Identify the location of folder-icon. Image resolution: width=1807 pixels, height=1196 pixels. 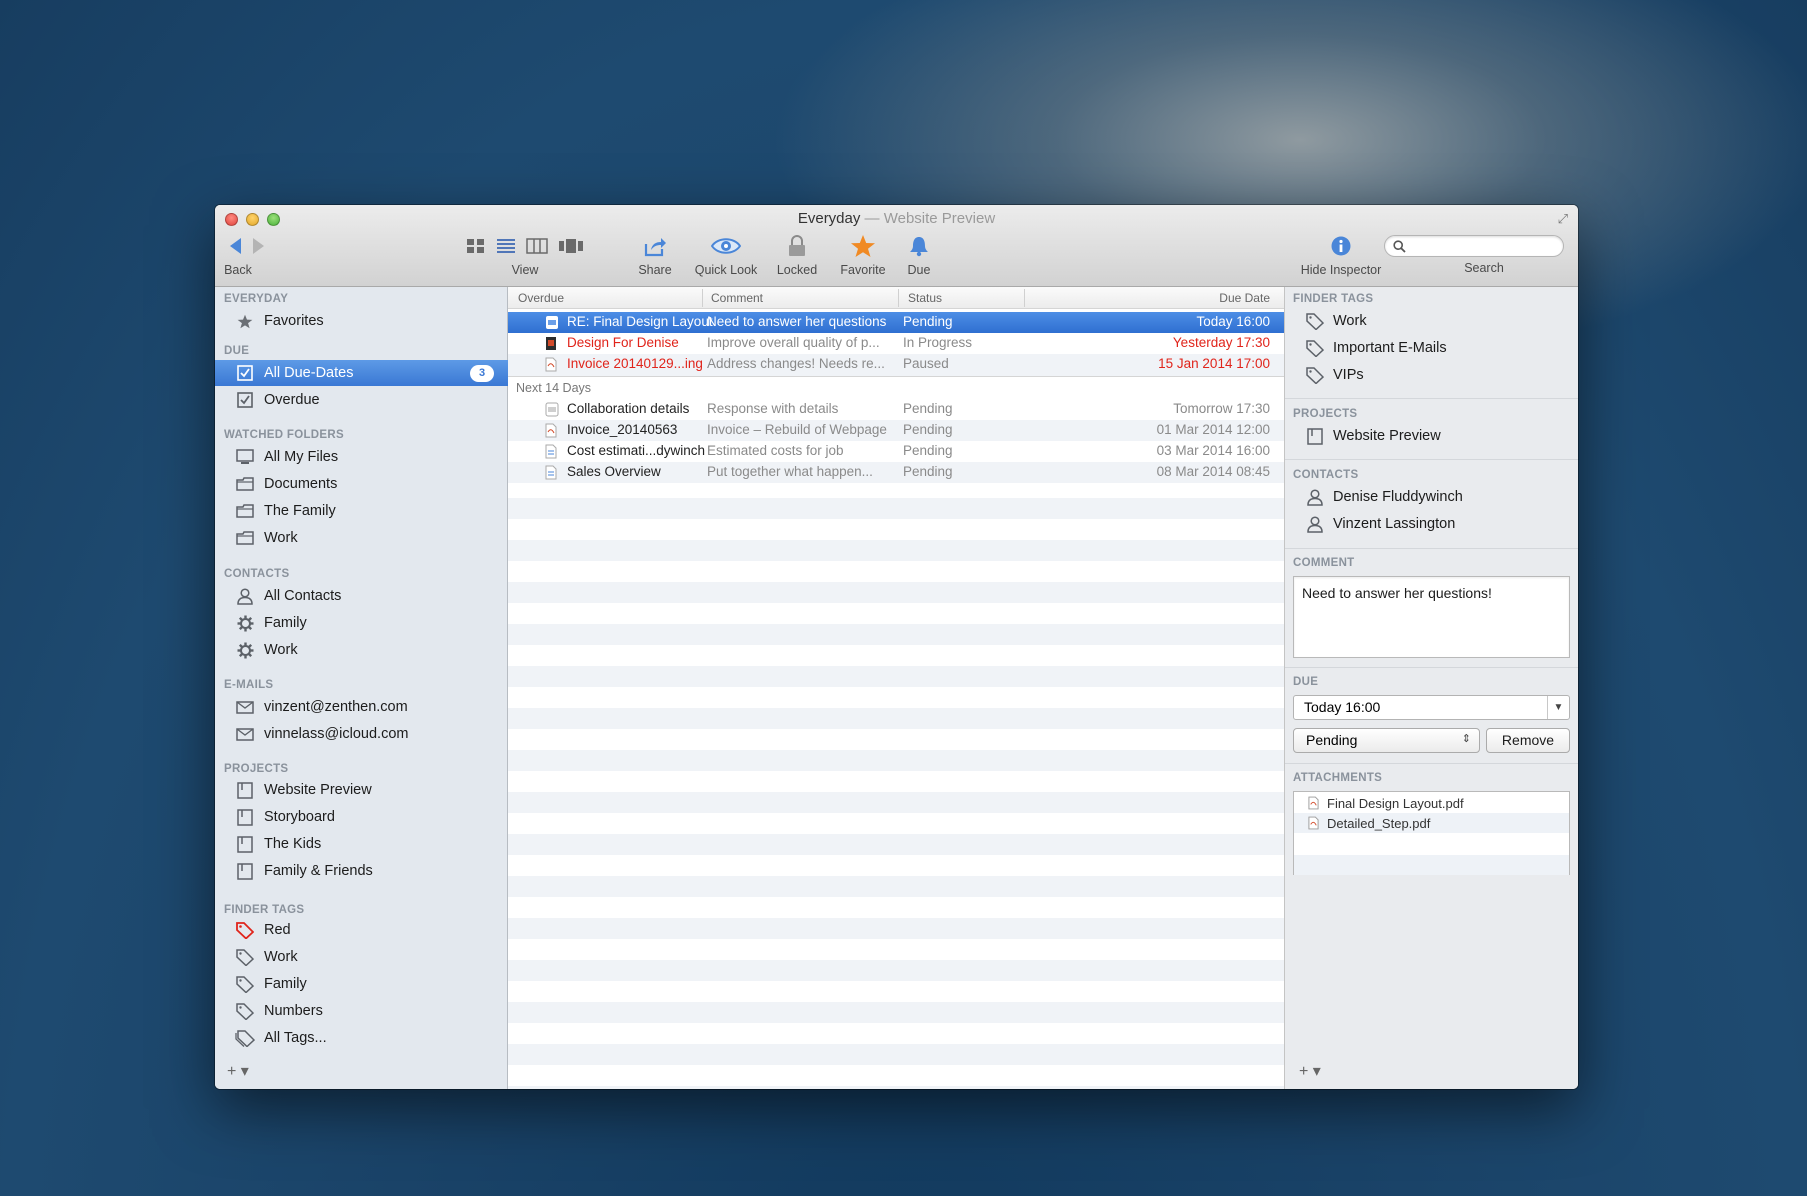
(245, 484).